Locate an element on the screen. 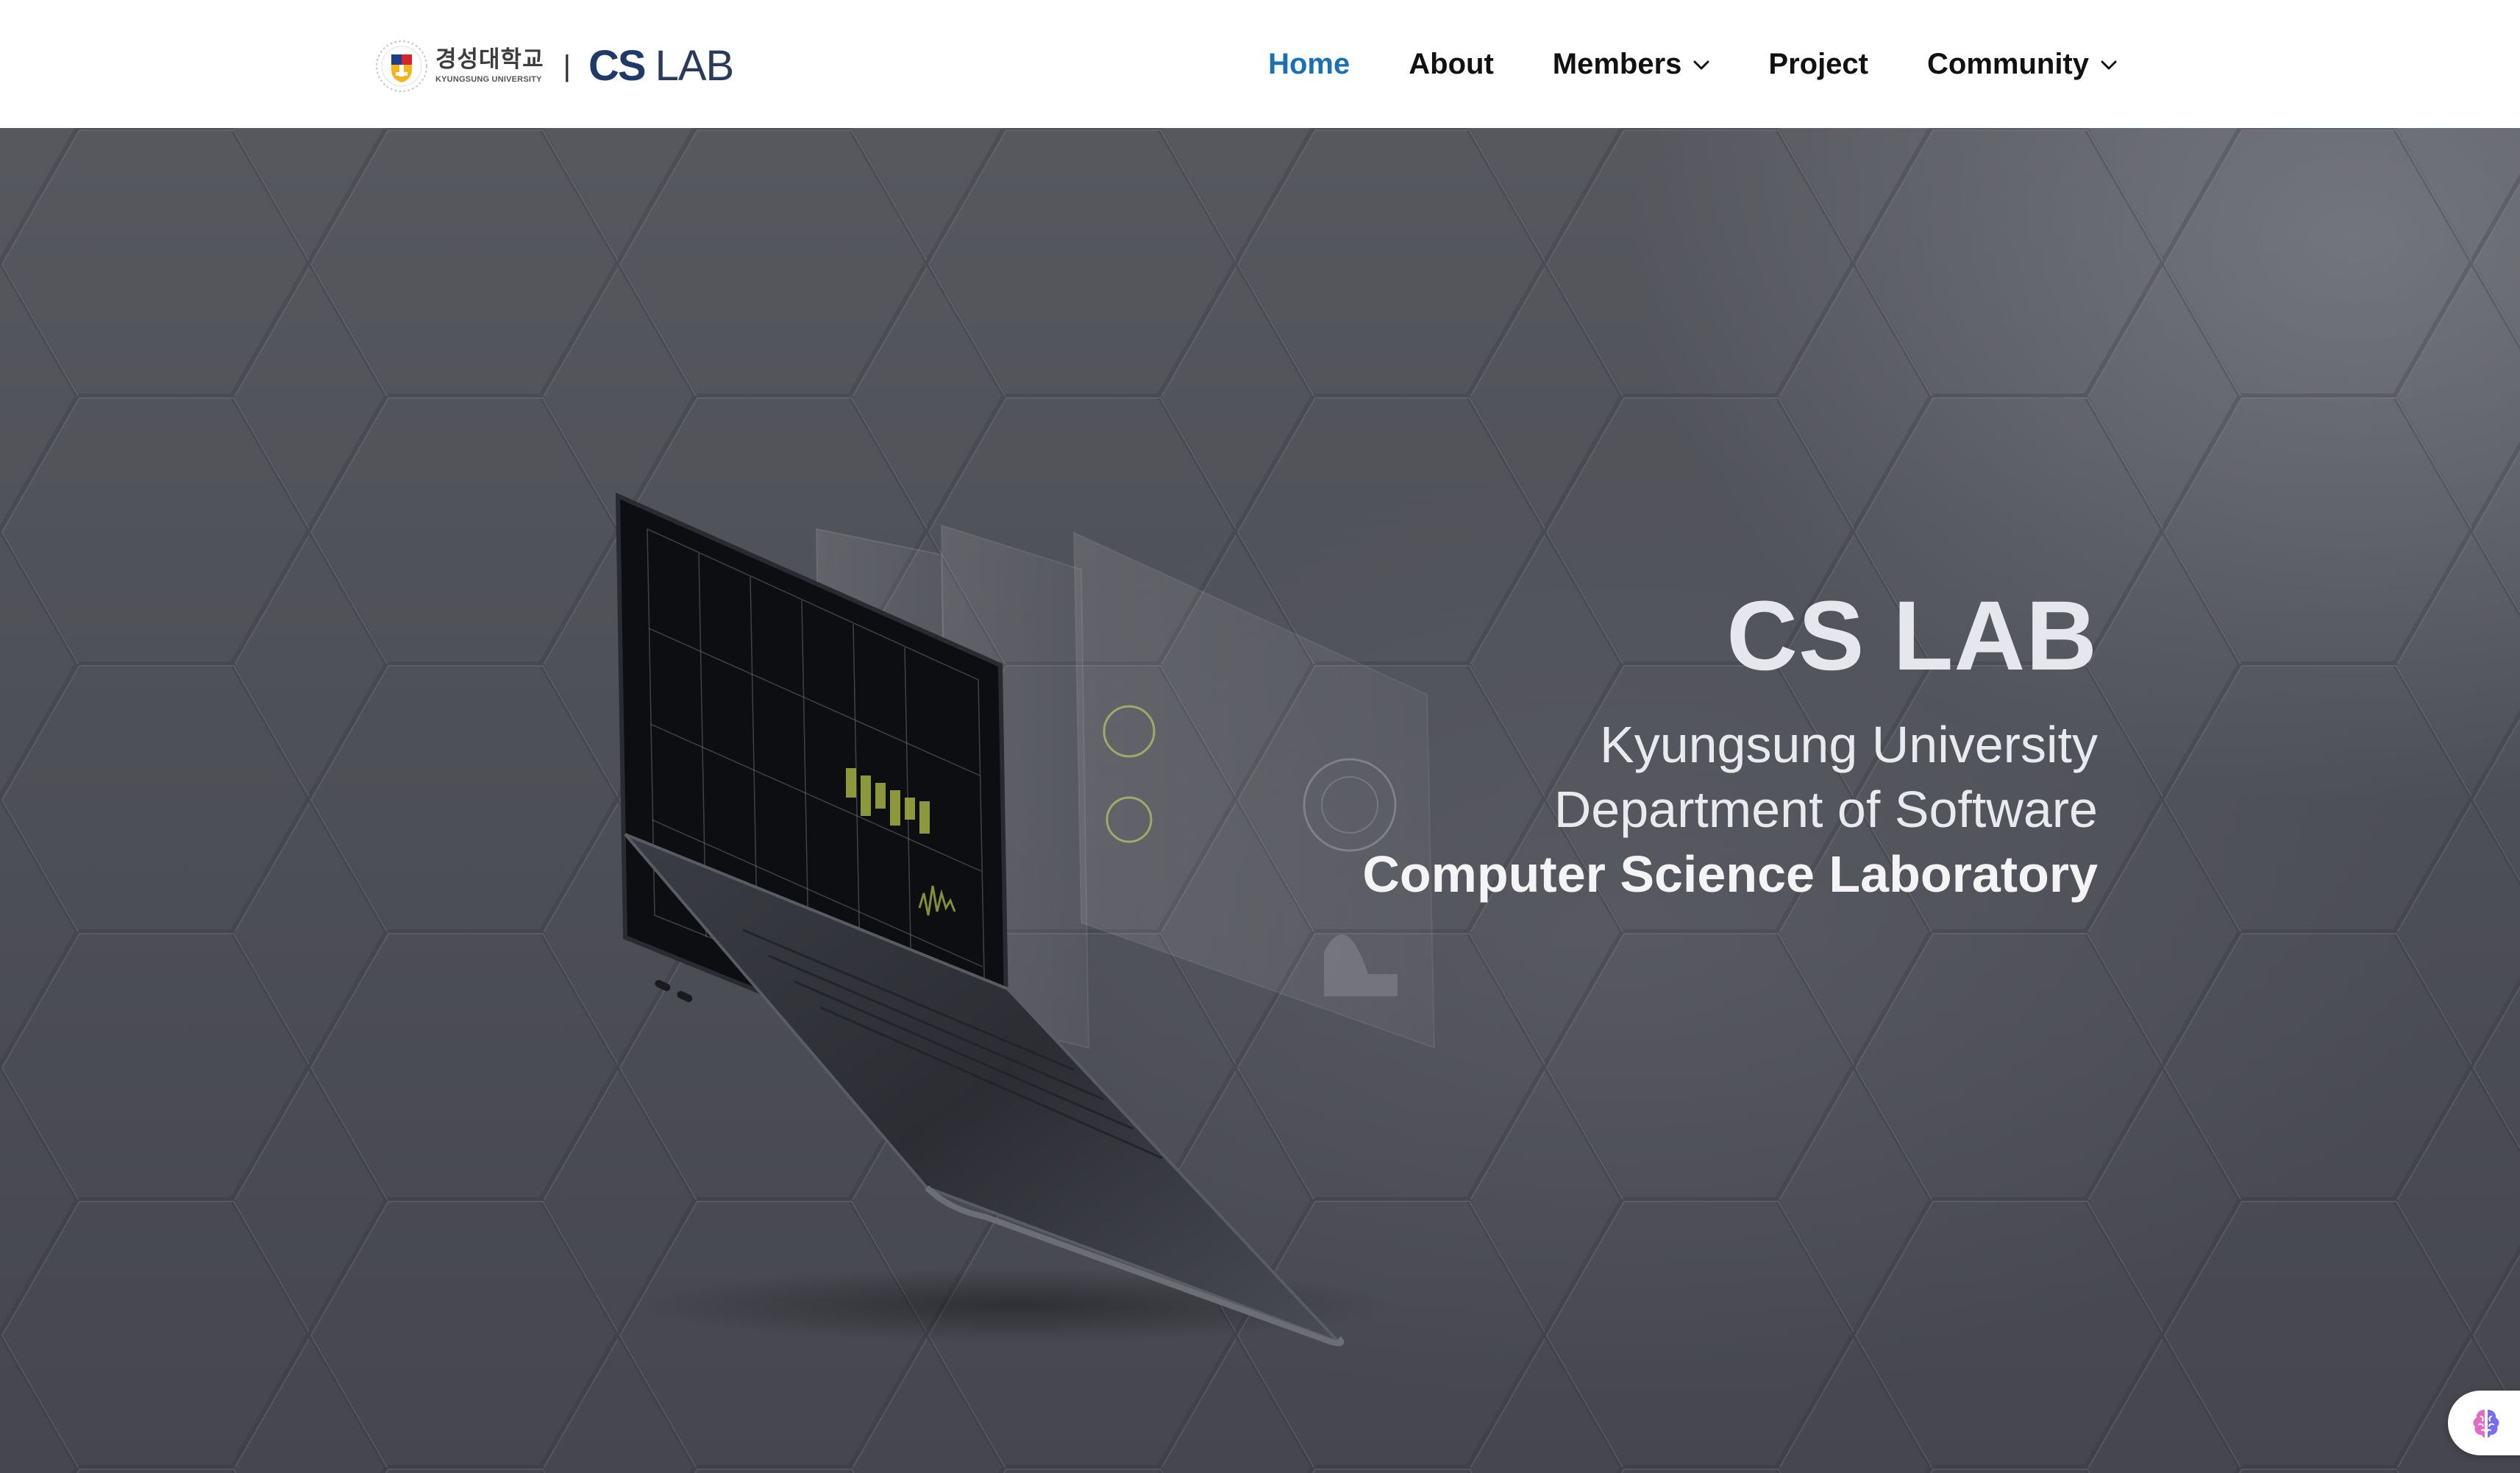 This screenshot has height=1473, width=2520. university-name-ko: 경성대학교 is located at coordinates (490, 59).